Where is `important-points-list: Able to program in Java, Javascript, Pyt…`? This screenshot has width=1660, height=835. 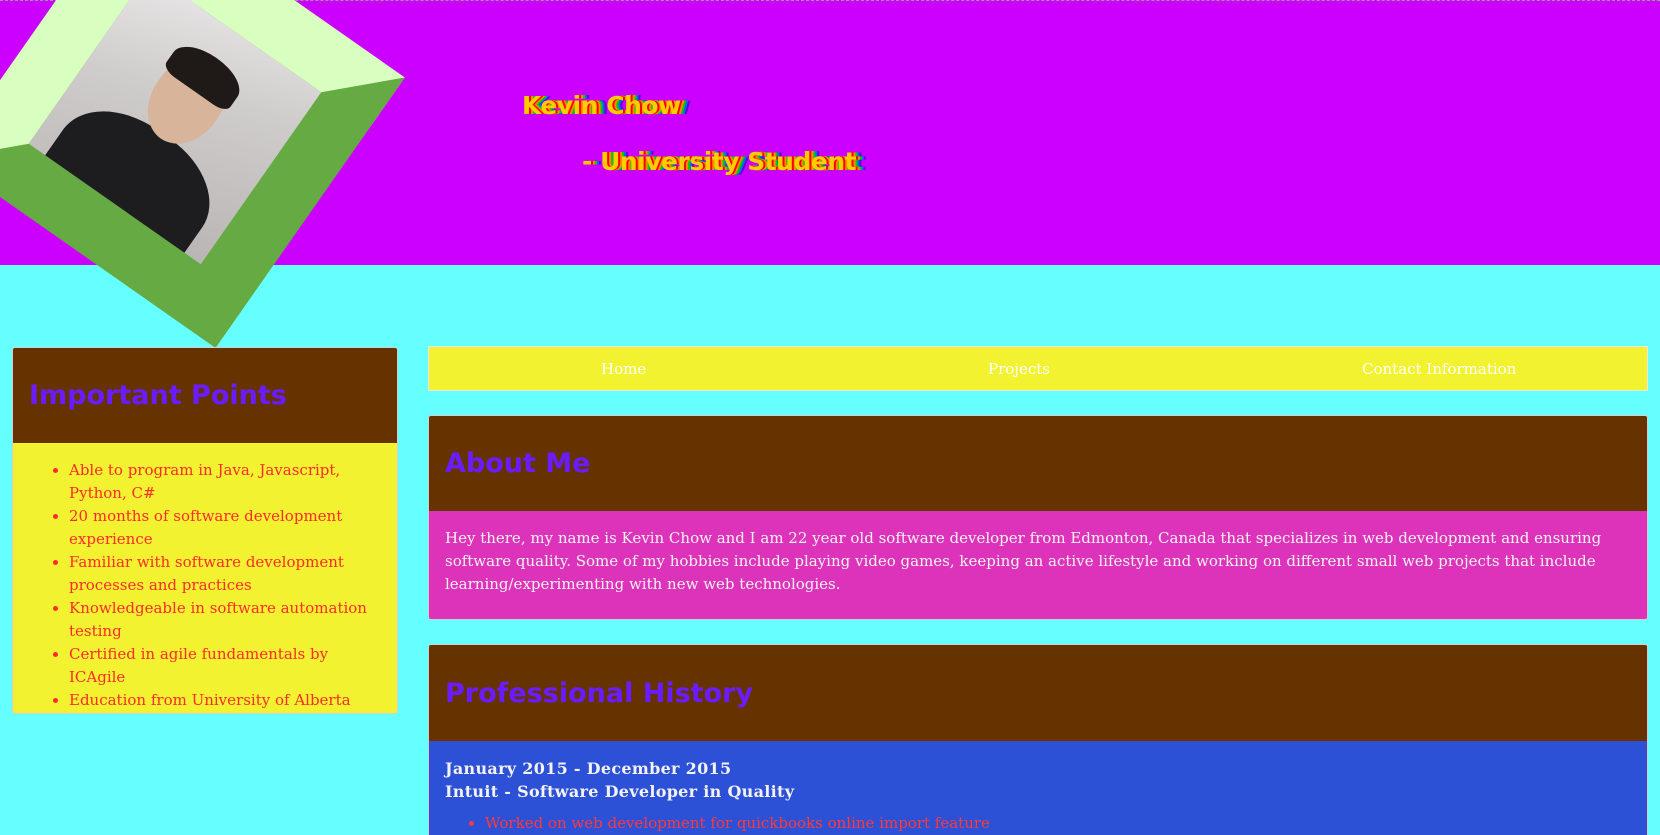
important-points-list: Able to program in Java, Javascript, Pyt… is located at coordinates (205, 585).